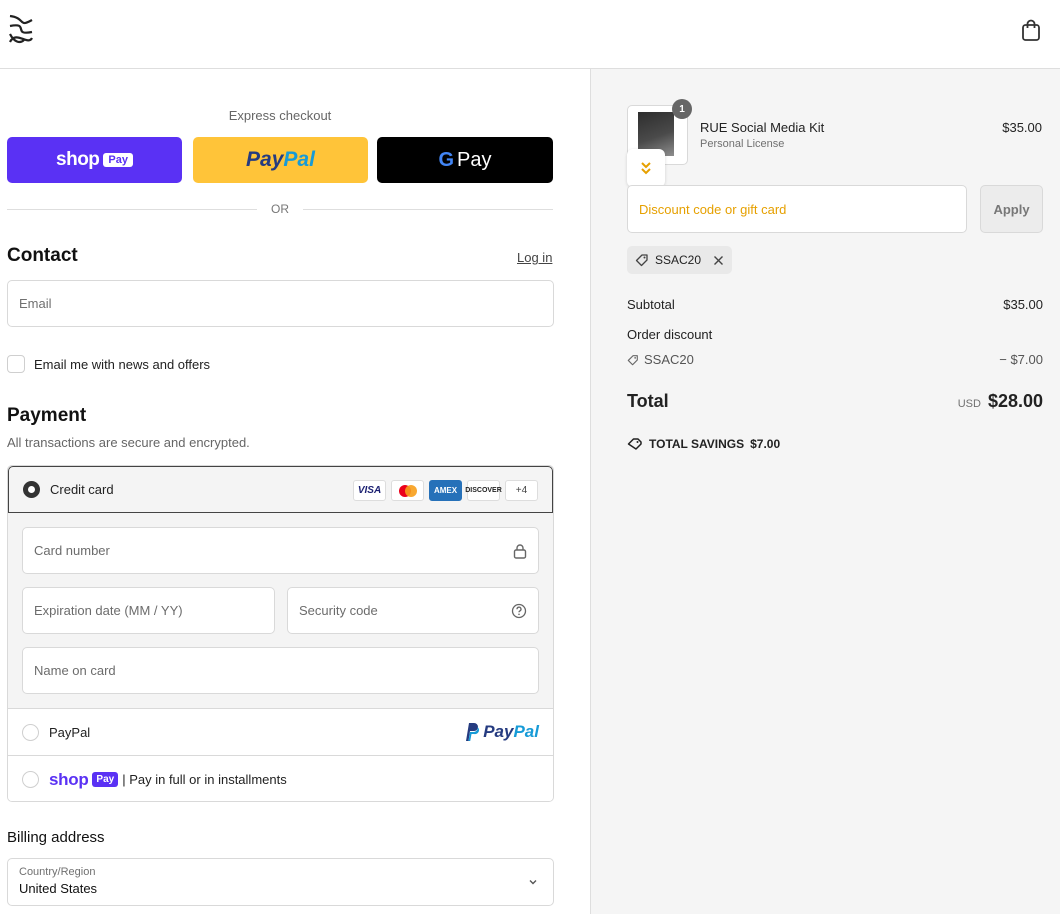 The image size is (1060, 914). Describe the element at coordinates (265, 159) in the screenshot. I see `paypal-logo-pay: Pay` at that location.